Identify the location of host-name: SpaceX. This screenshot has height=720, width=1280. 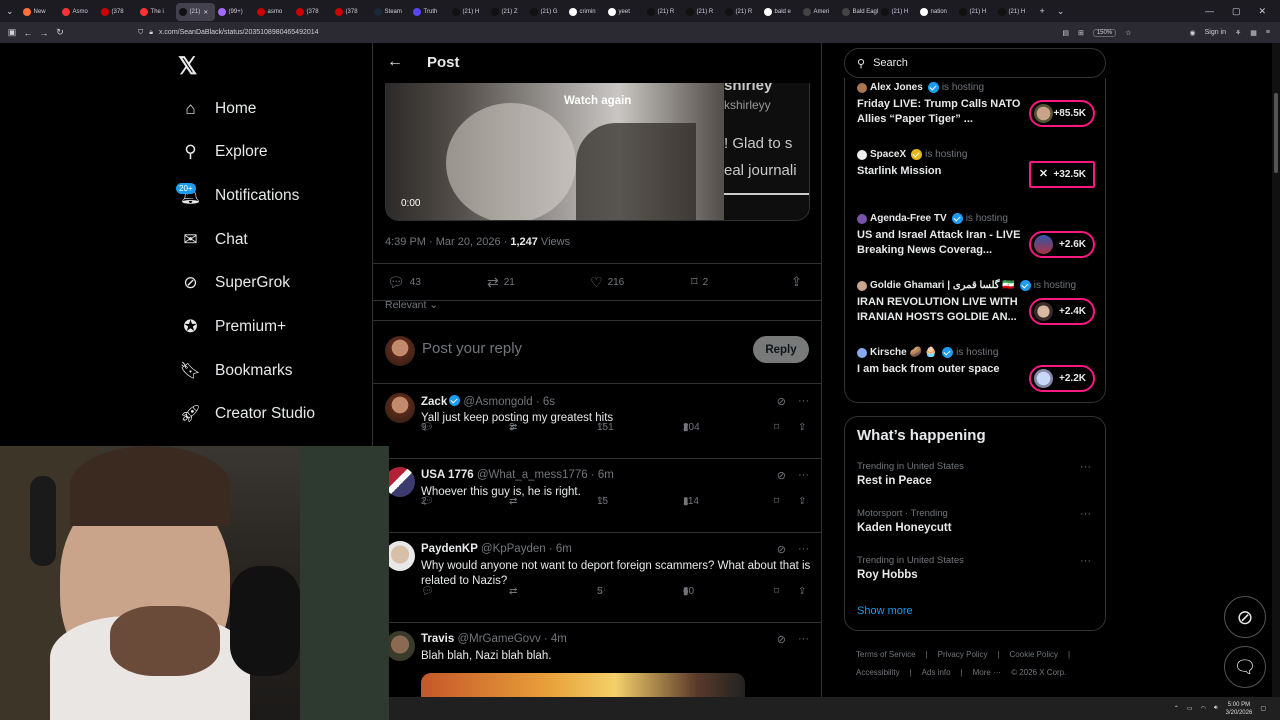
(888, 154).